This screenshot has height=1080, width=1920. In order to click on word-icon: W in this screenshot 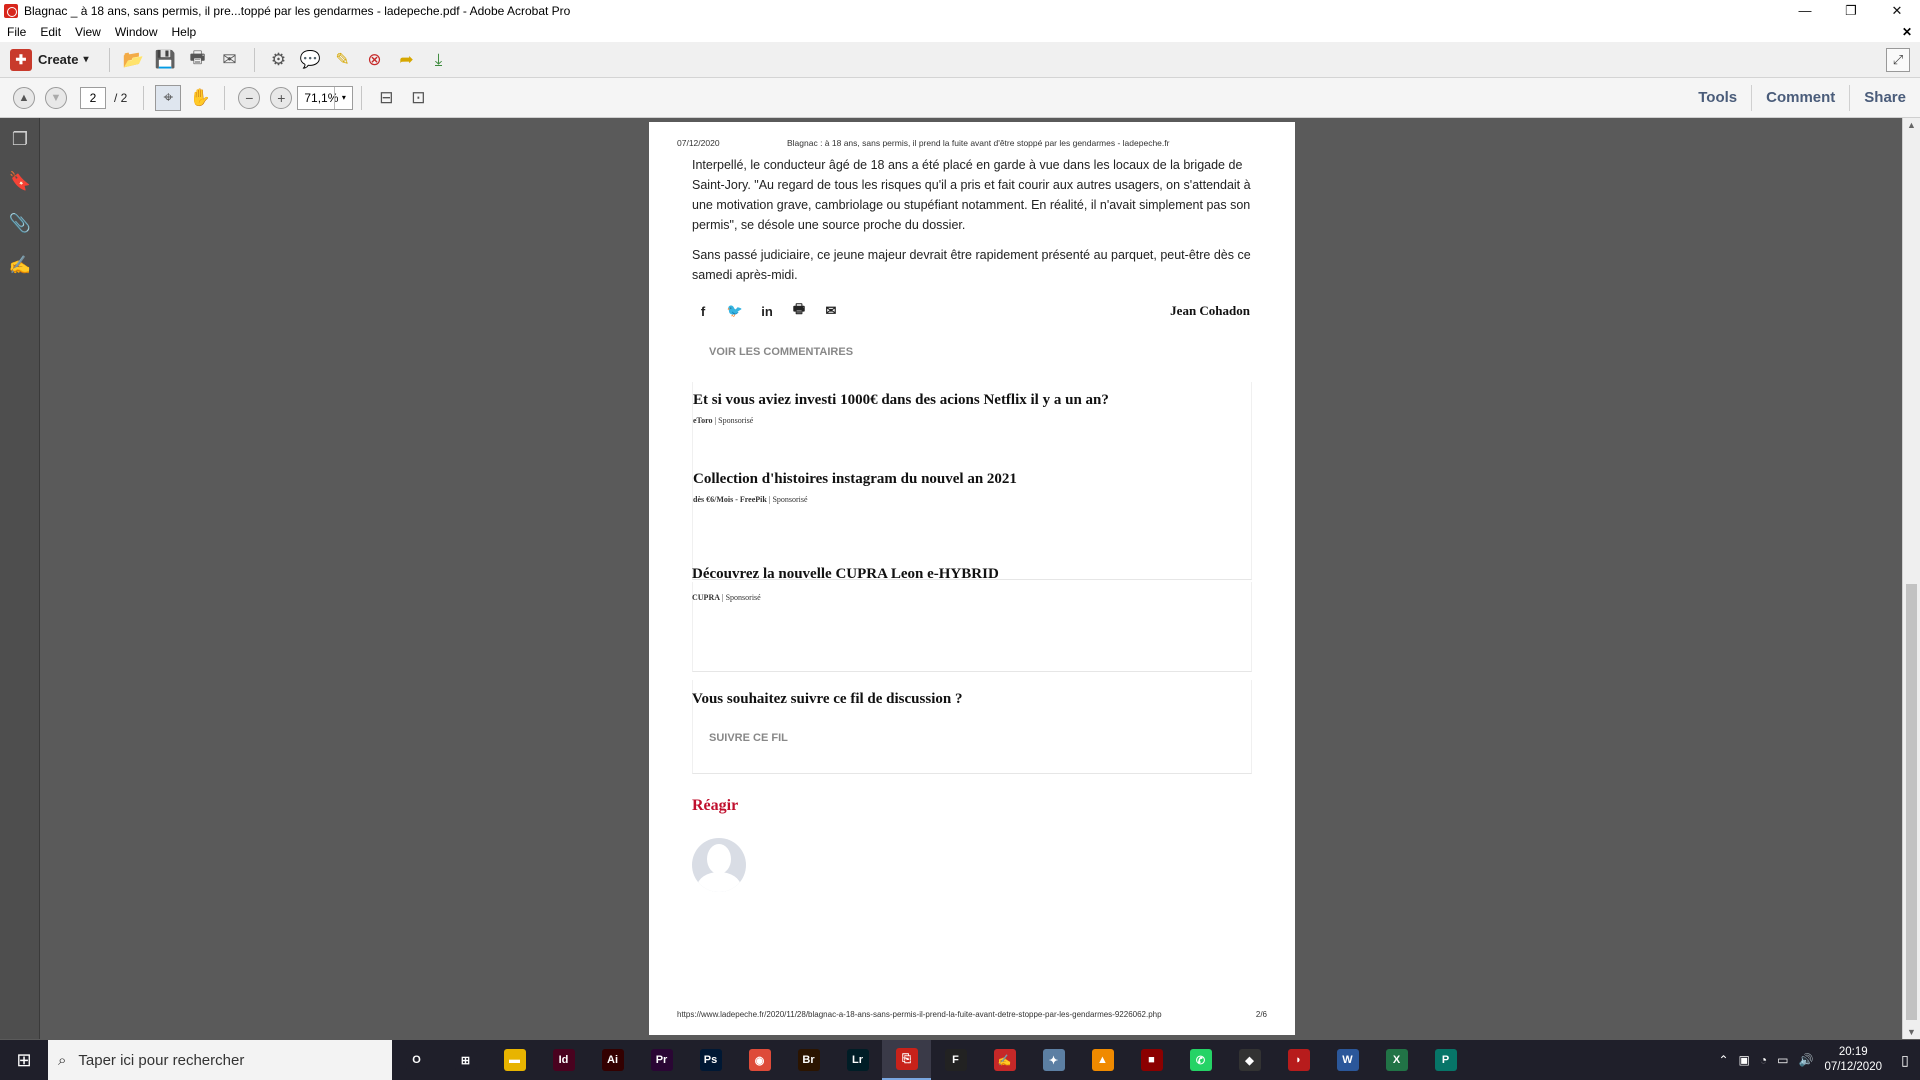, I will do `click(1347, 1060)`.